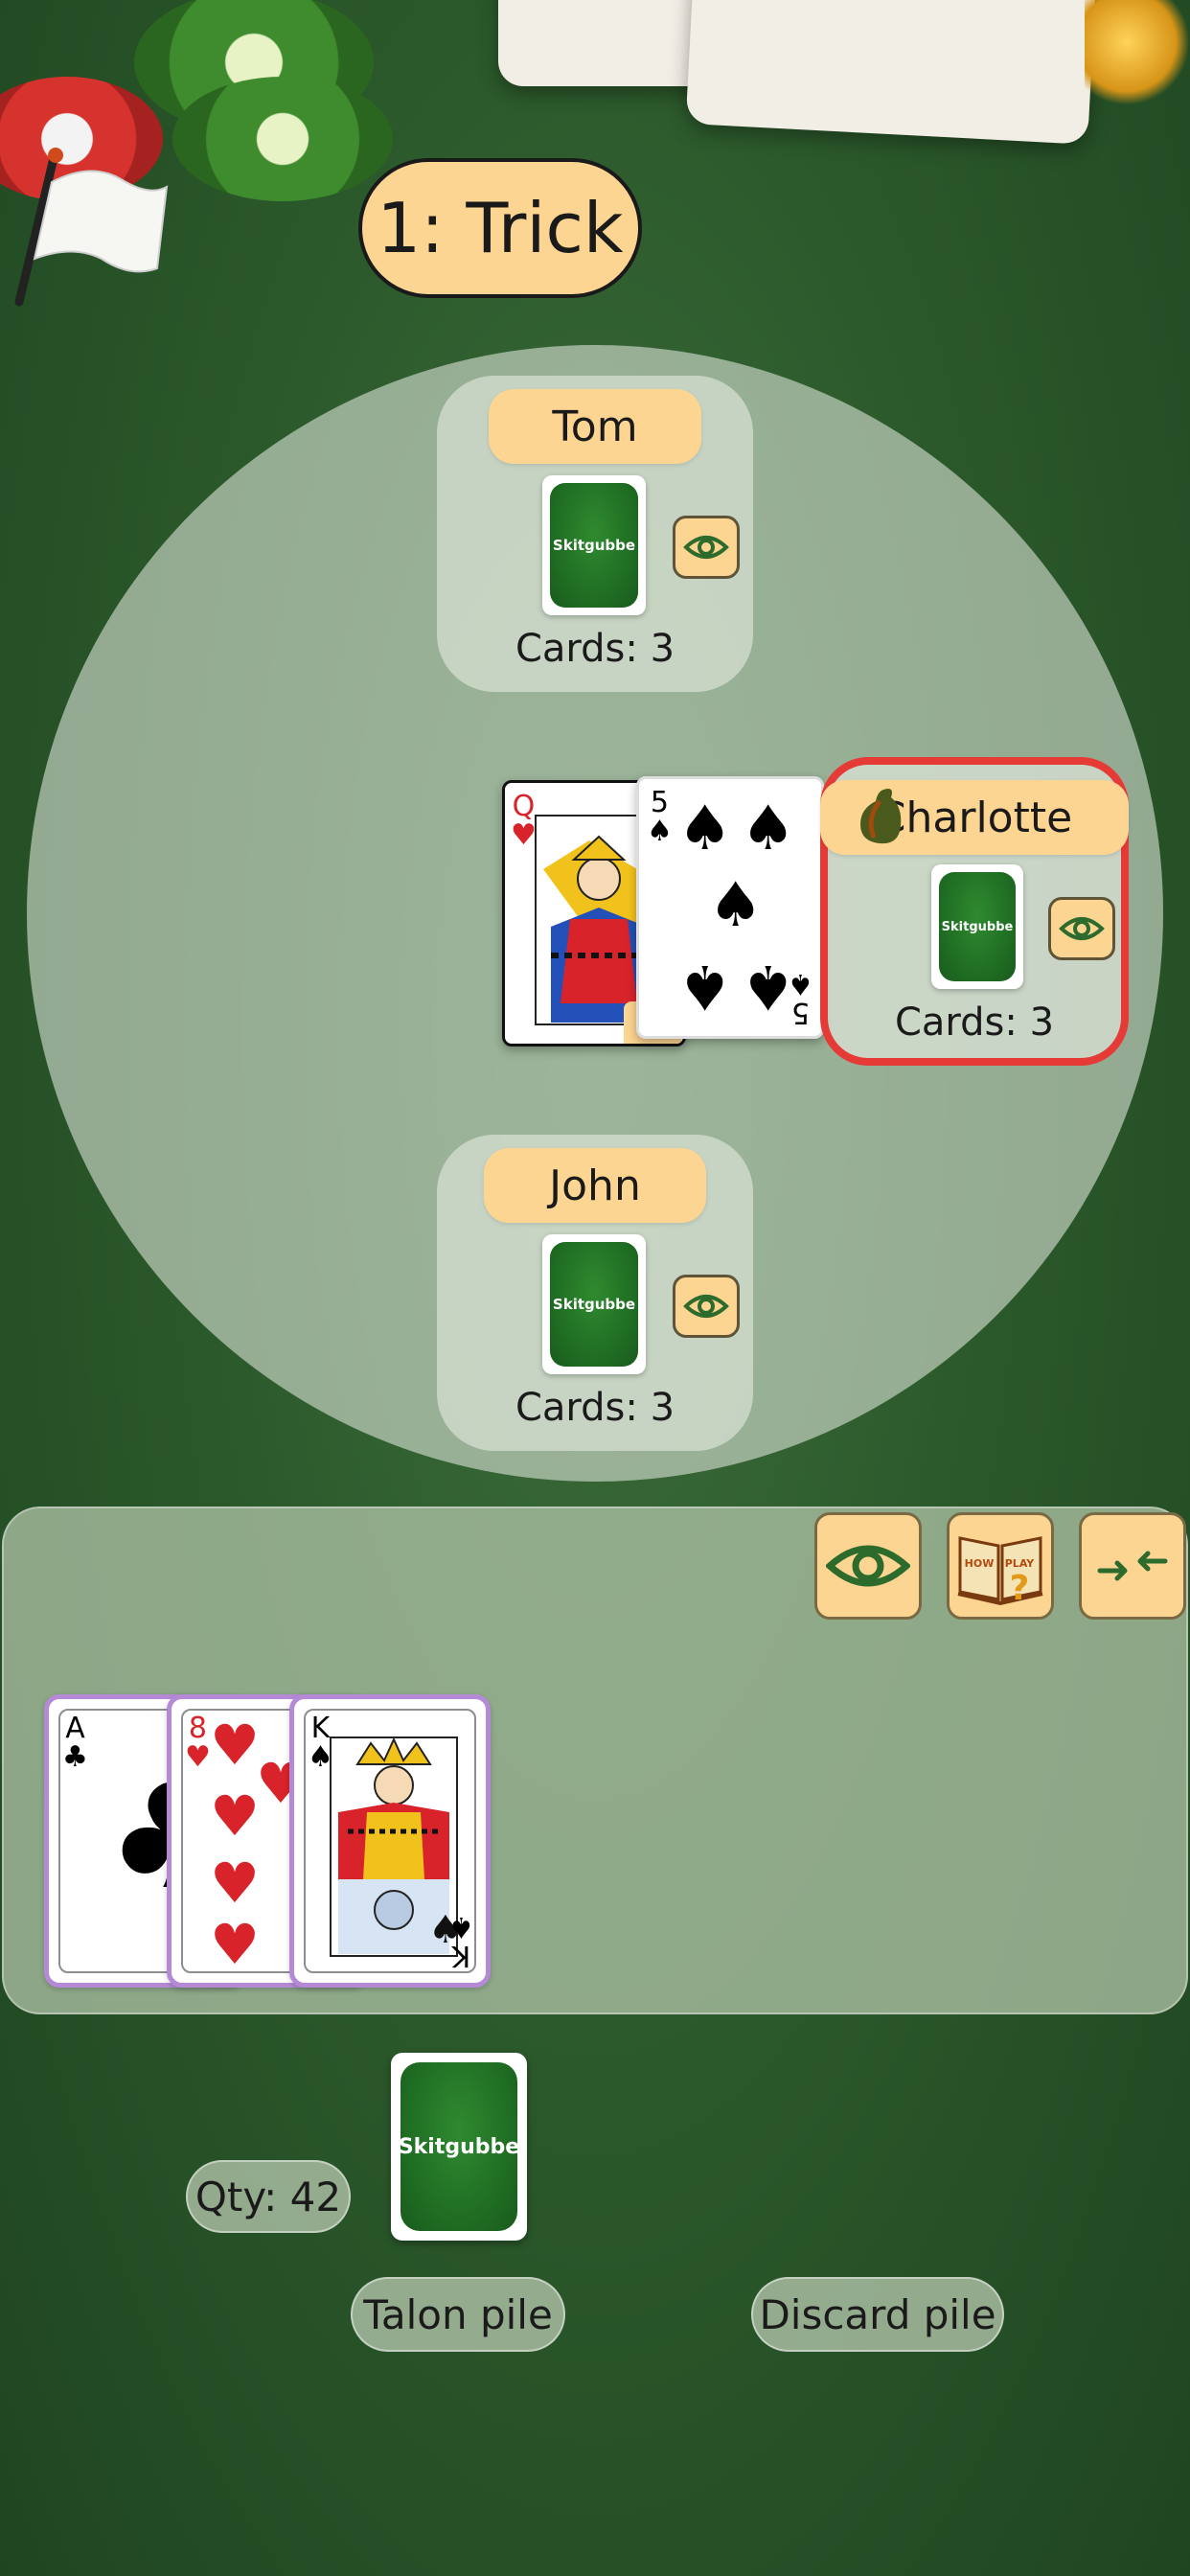 The height and width of the screenshot is (2576, 1190). I want to click on talon-label: Talon pile, so click(458, 2314).